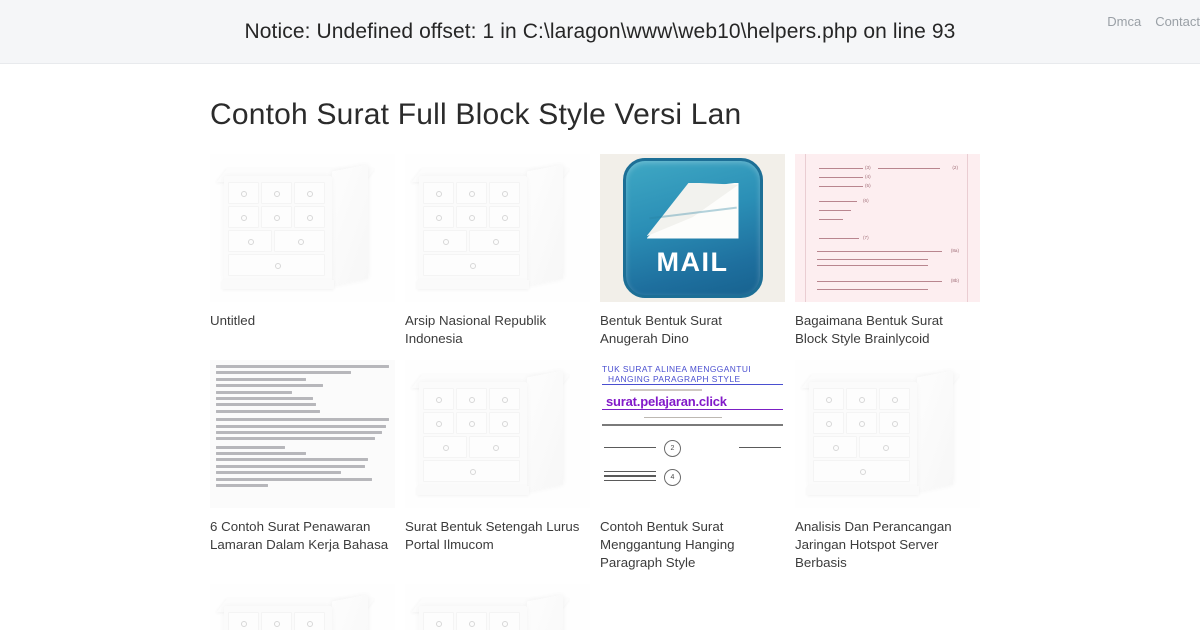  Describe the element at coordinates (692, 479) in the screenshot. I see `diagram-marker-group-2: 4` at that location.